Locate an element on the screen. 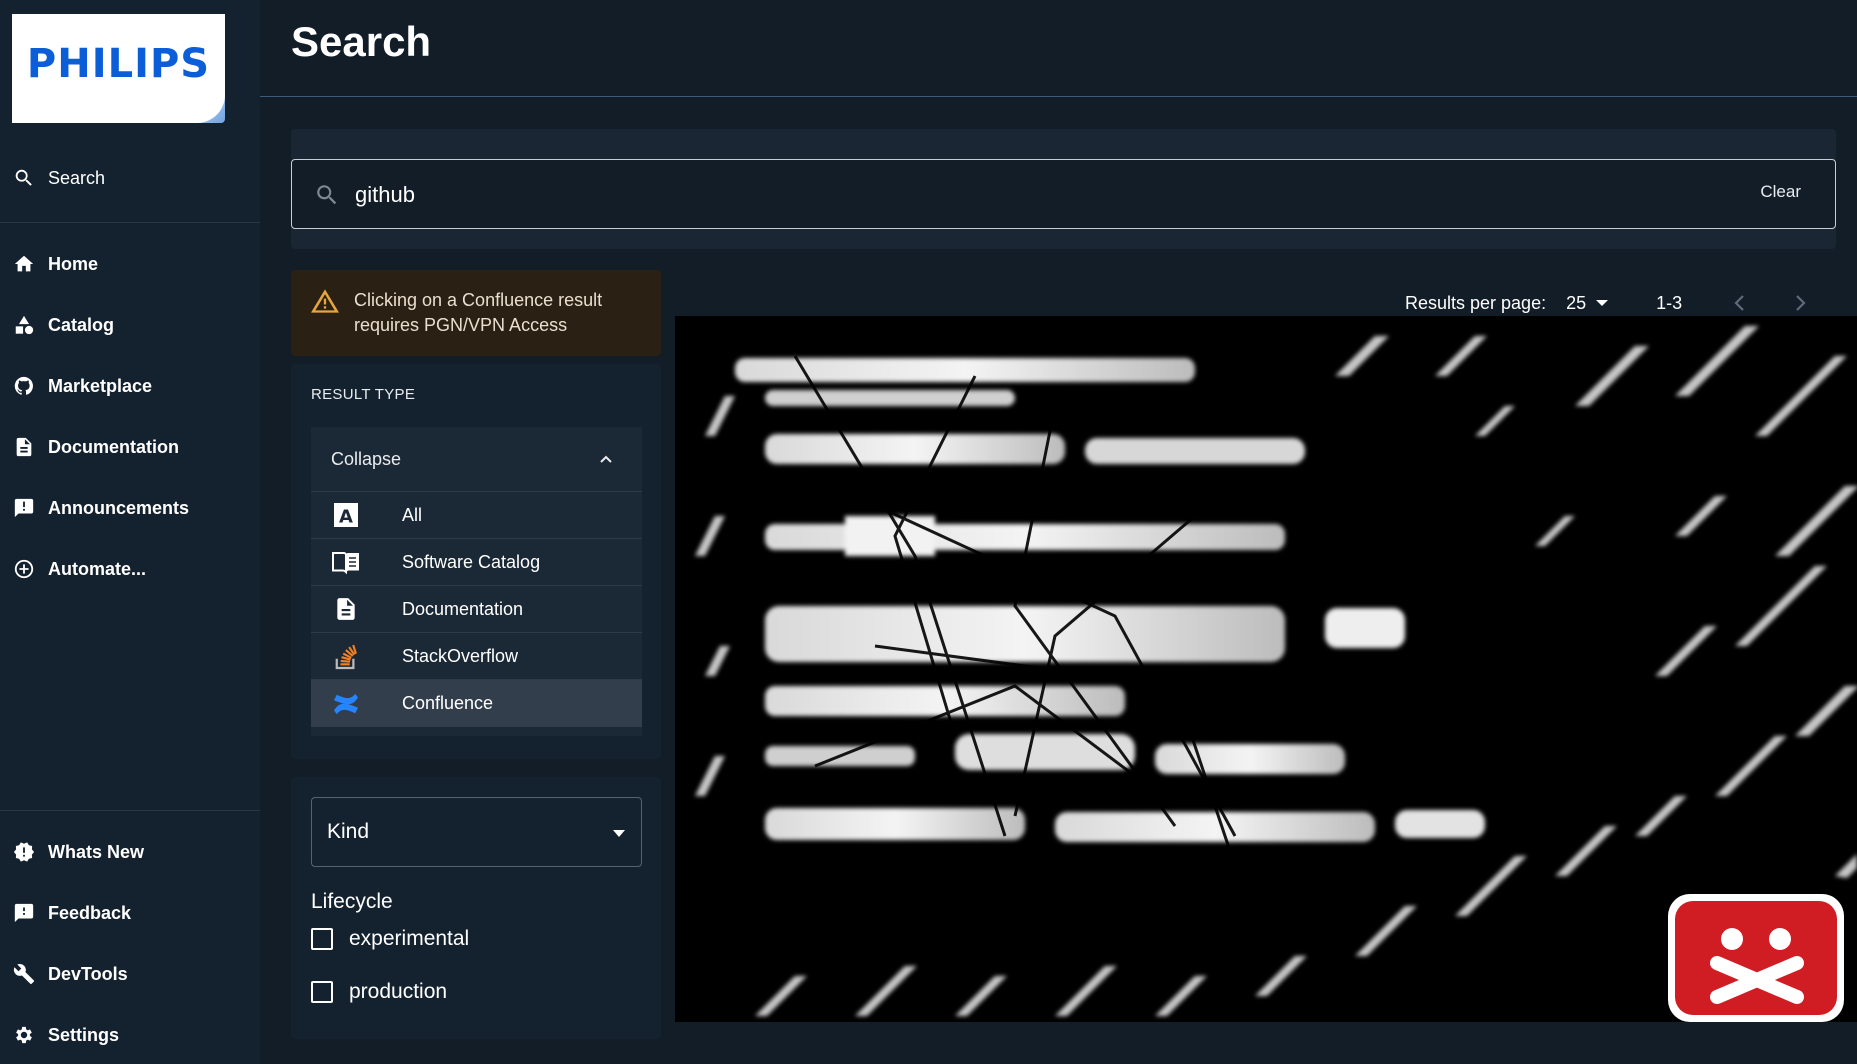 The width and height of the screenshot is (1857, 1064). result-type-confluence: Confluence is located at coordinates (476, 703).